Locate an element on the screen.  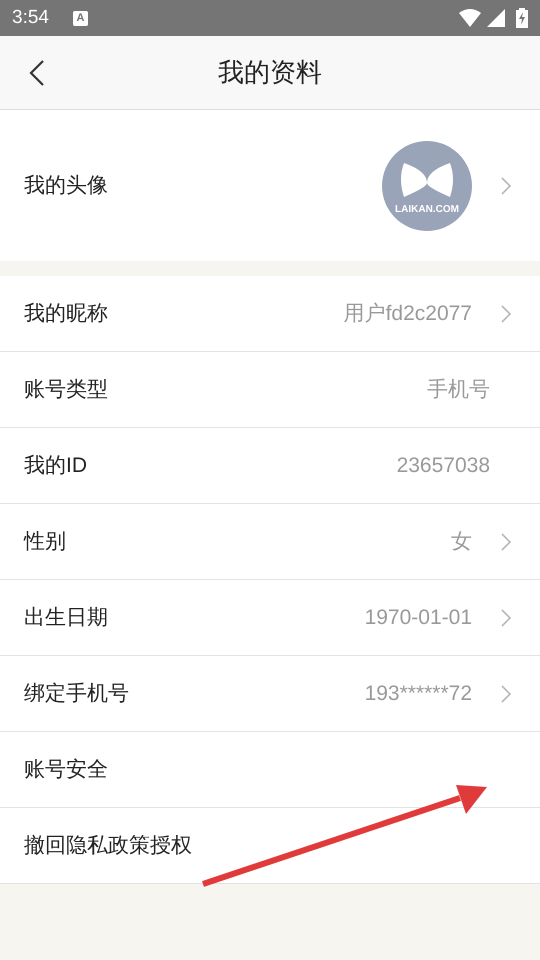
settings-row: 我的ID 23657038 is located at coordinates (270, 466).